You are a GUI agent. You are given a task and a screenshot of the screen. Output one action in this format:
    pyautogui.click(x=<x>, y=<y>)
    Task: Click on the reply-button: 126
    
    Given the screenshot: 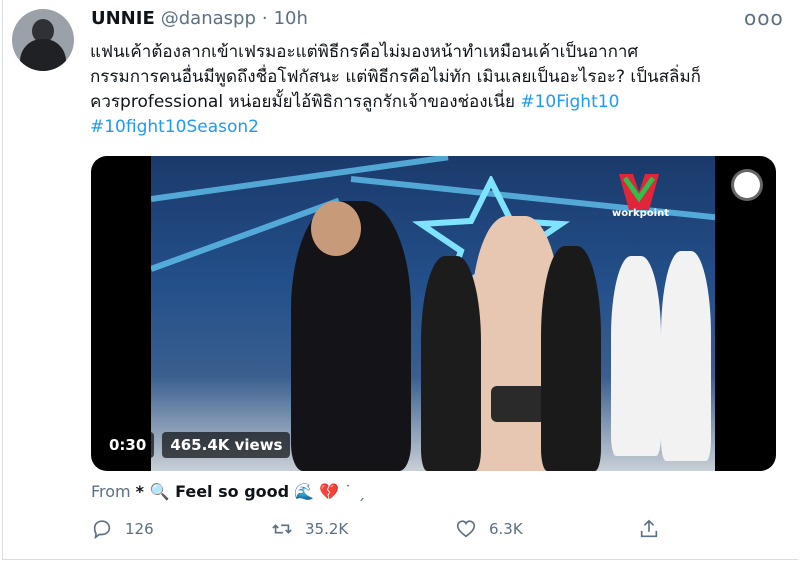 What is the action you would take?
    pyautogui.click(x=122, y=529)
    